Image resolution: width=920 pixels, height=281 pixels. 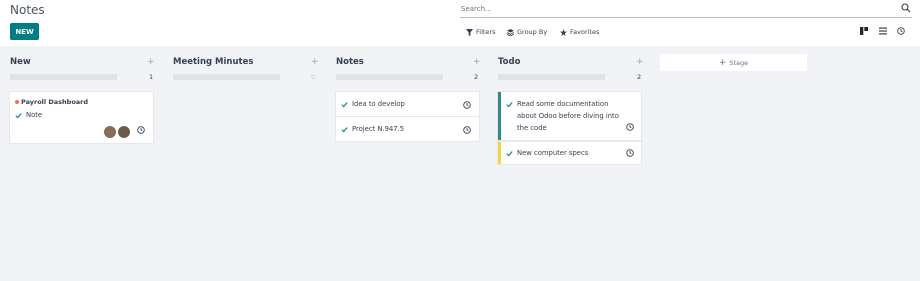 I want to click on progress-bar-todo, so click(x=551, y=77).